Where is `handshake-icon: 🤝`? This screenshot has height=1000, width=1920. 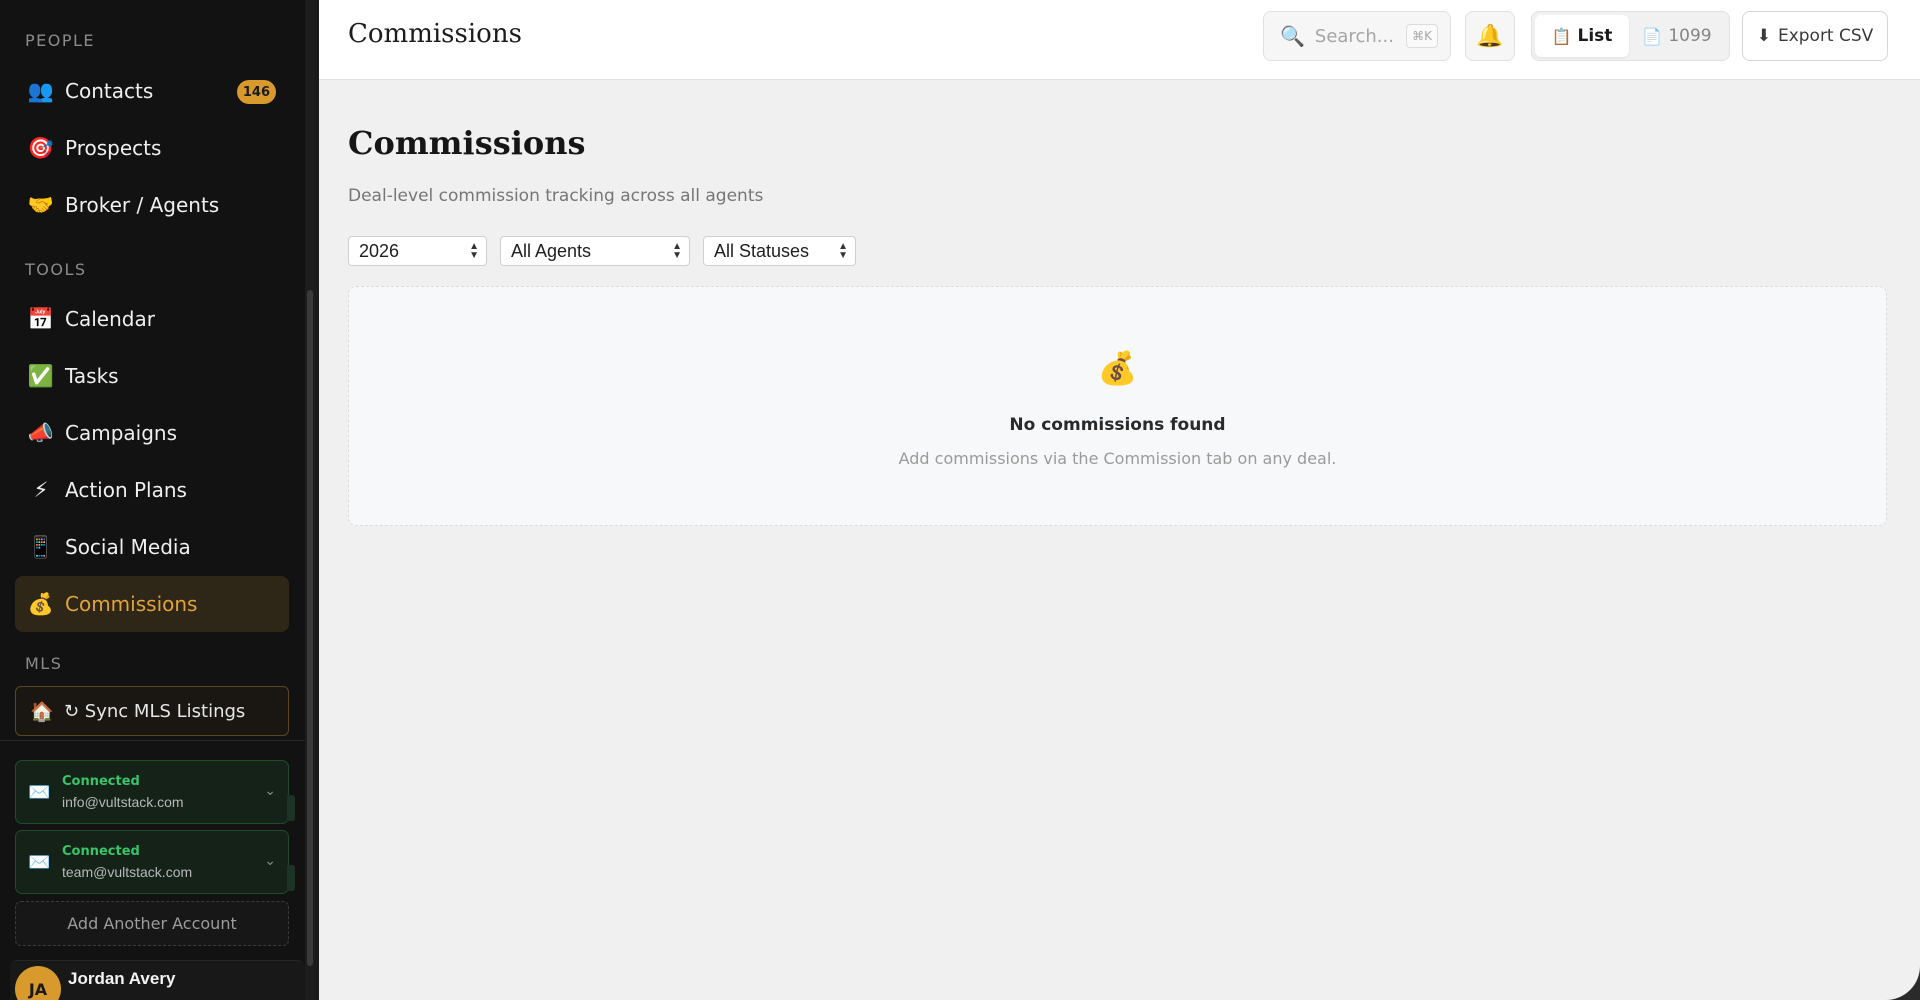 handshake-icon: 🤝 is located at coordinates (41, 204).